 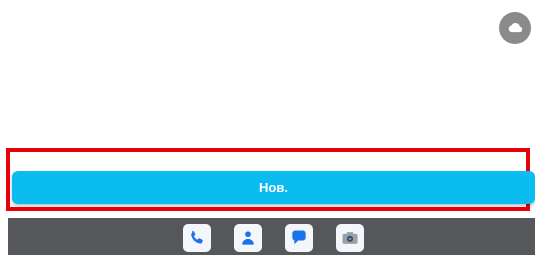 I want to click on cloud-sync-button, so click(x=515, y=28).